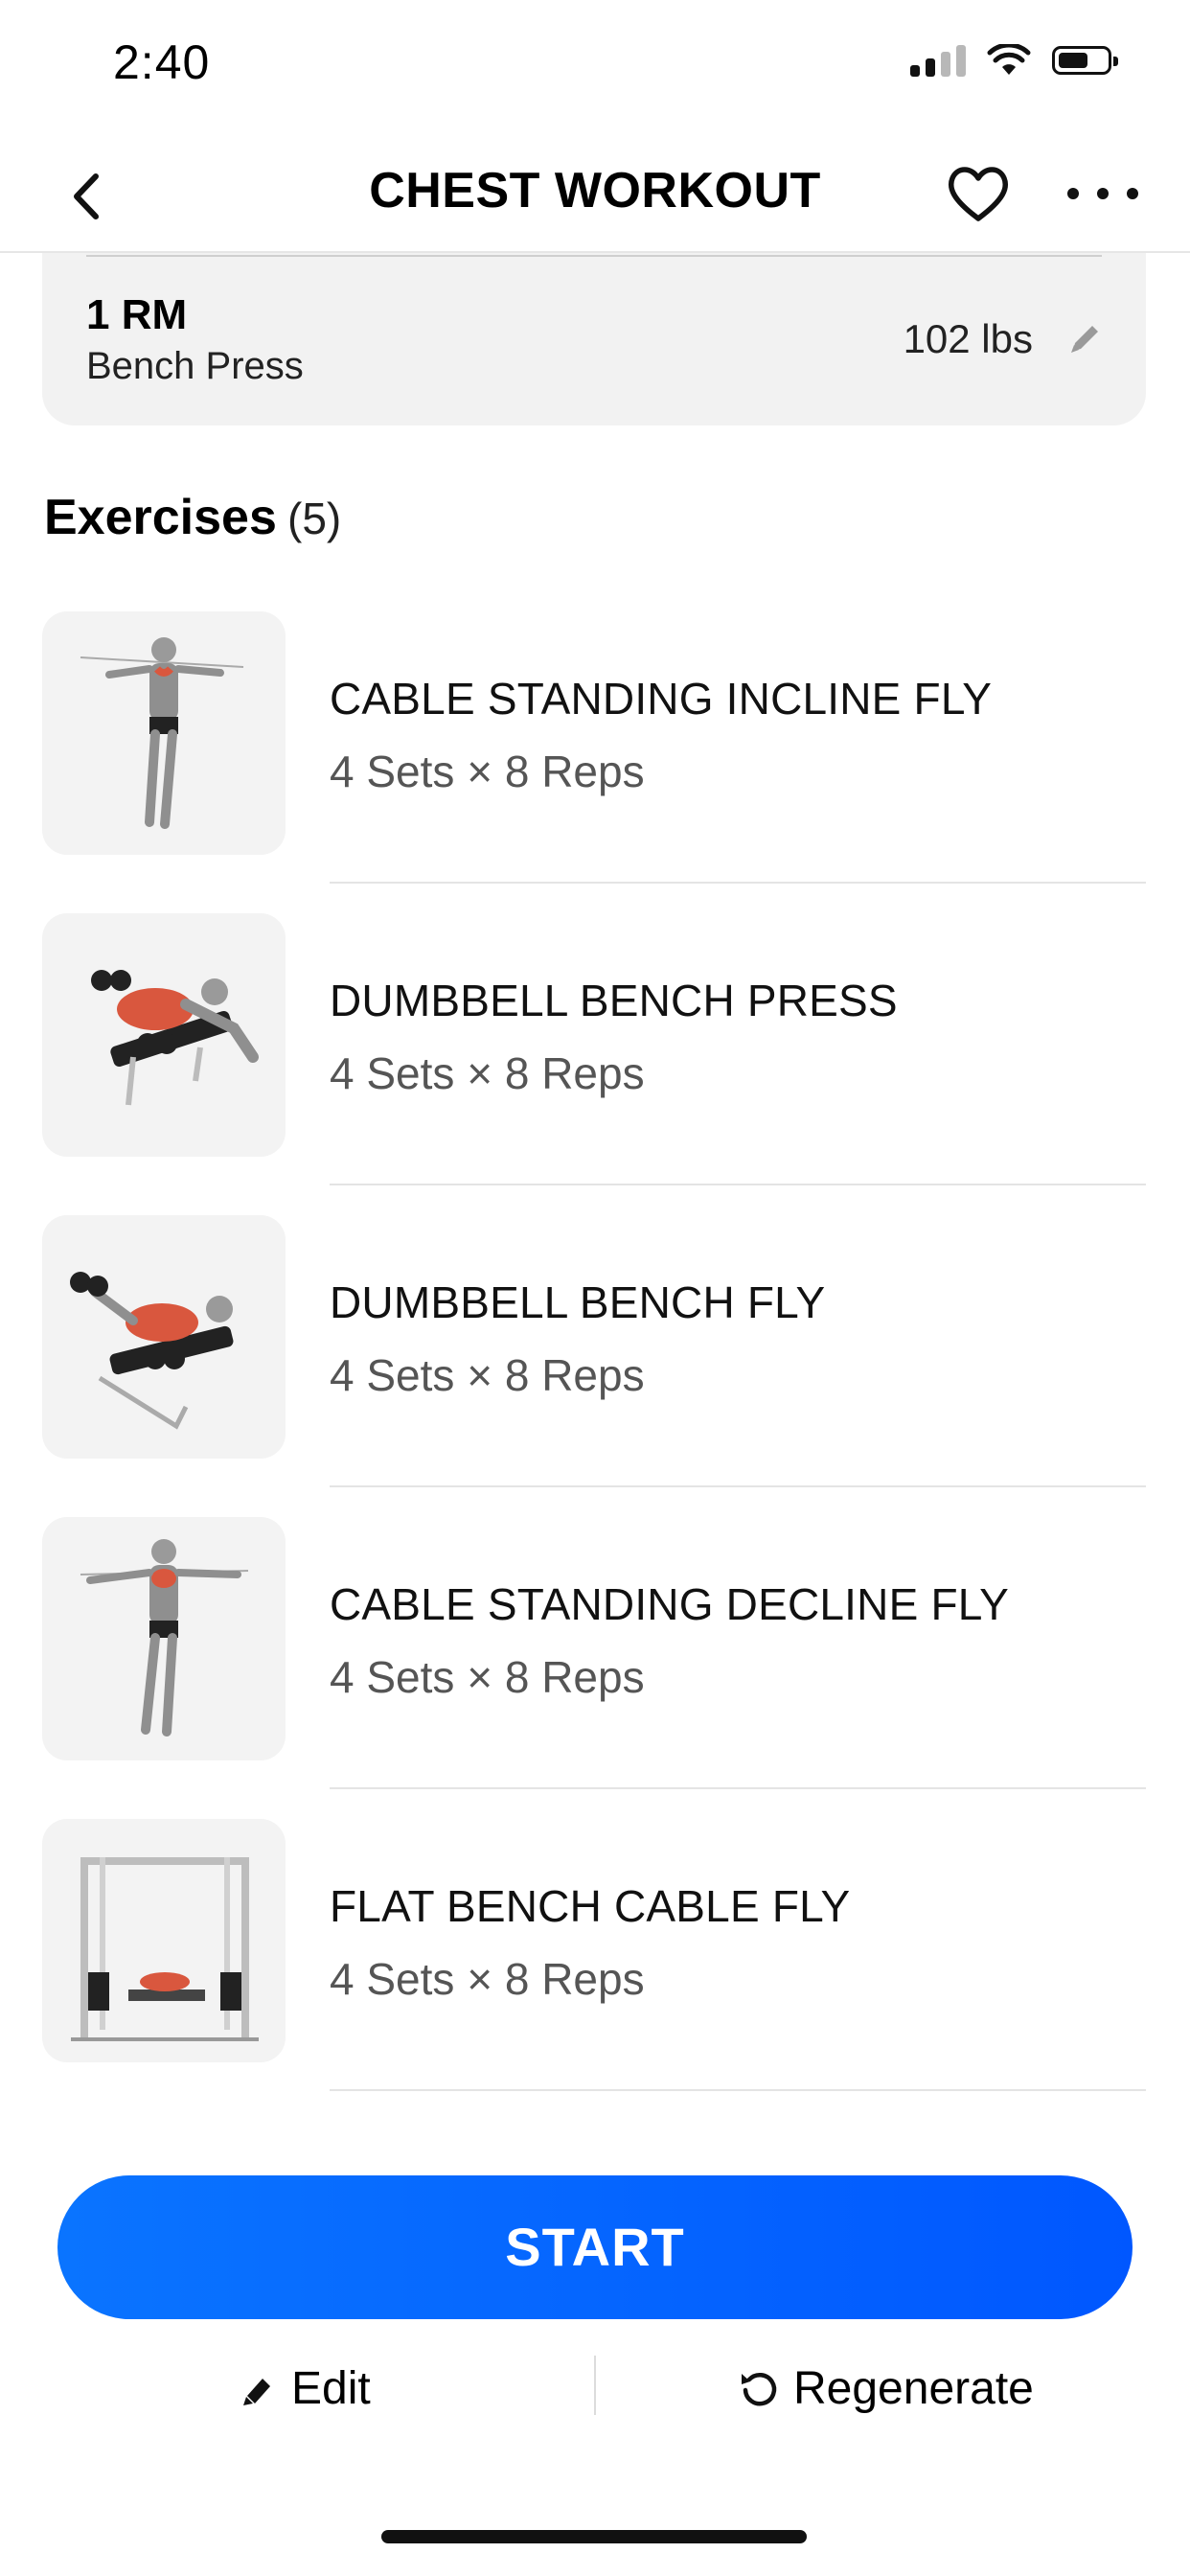 Image resolution: width=1190 pixels, height=2576 pixels. What do you see at coordinates (175, 1038) in the screenshot?
I see `dumbbell-press-figure-icon` at bounding box center [175, 1038].